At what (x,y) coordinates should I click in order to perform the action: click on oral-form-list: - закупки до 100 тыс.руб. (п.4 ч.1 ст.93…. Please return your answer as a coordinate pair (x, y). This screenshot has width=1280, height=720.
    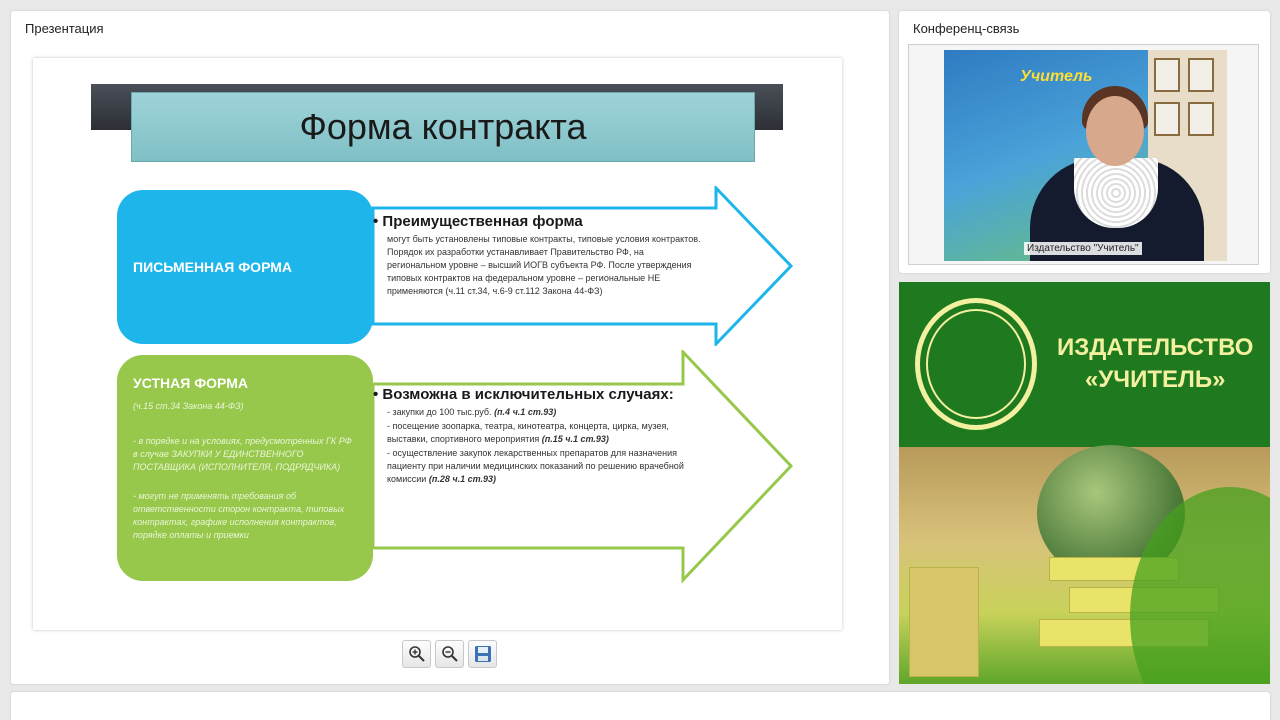
    Looking at the image, I should click on (545, 446).